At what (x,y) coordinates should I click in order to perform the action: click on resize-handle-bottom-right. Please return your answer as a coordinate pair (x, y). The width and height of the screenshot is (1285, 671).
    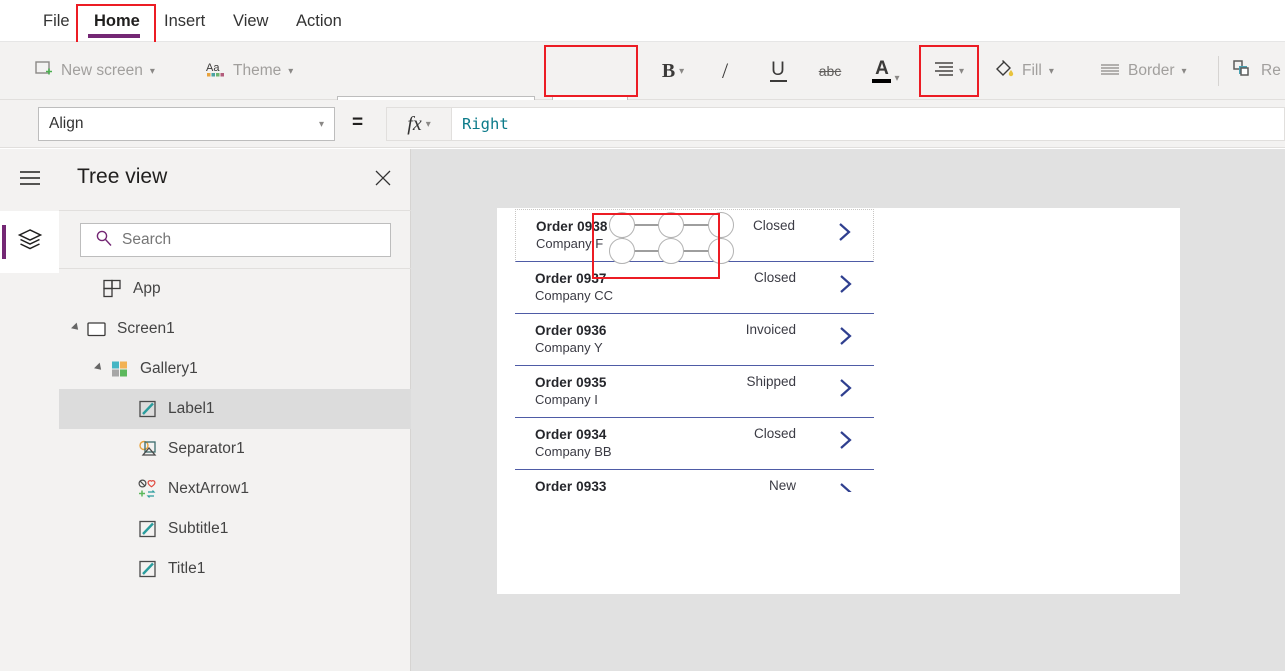
    Looking at the image, I should click on (721, 251).